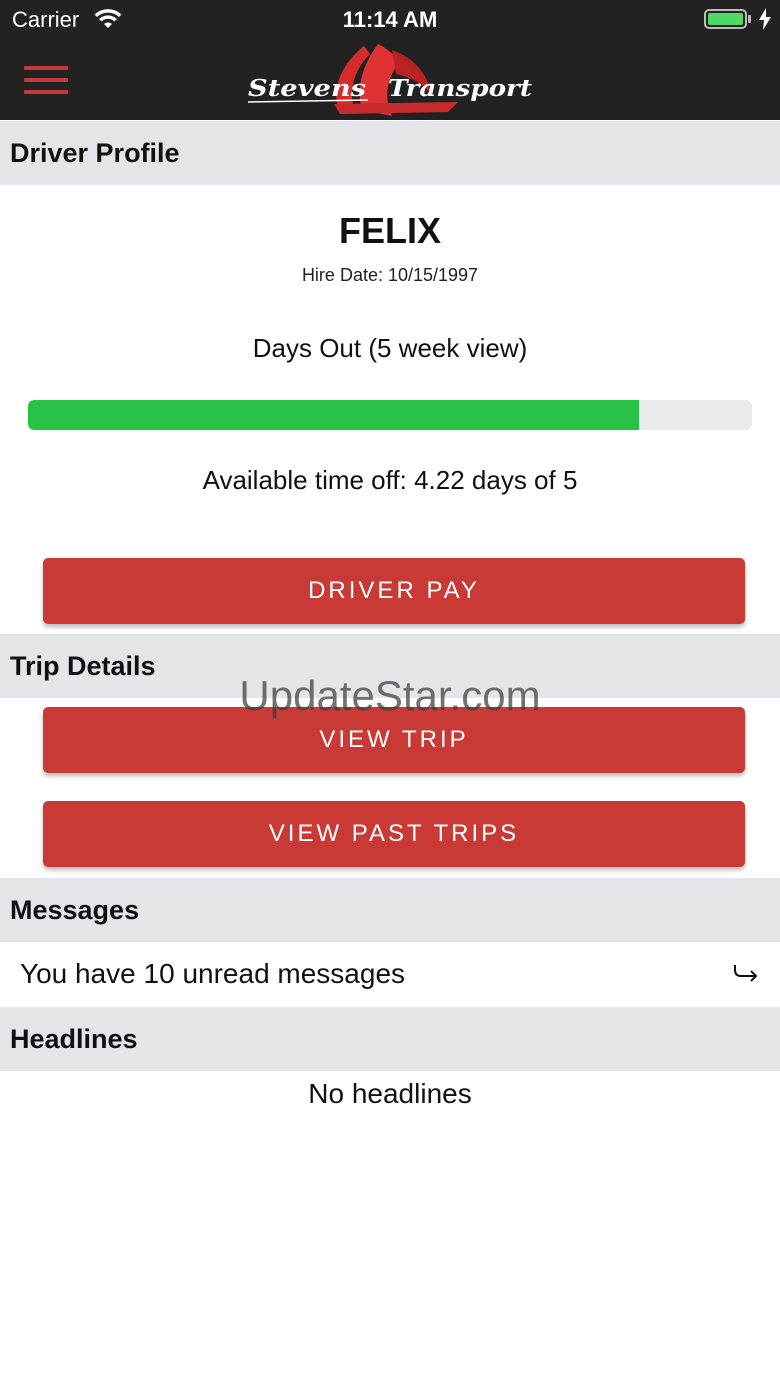 The image size is (780, 1387). What do you see at coordinates (390, 348) in the screenshot?
I see `days-out-label: Days Out (5 week view)` at bounding box center [390, 348].